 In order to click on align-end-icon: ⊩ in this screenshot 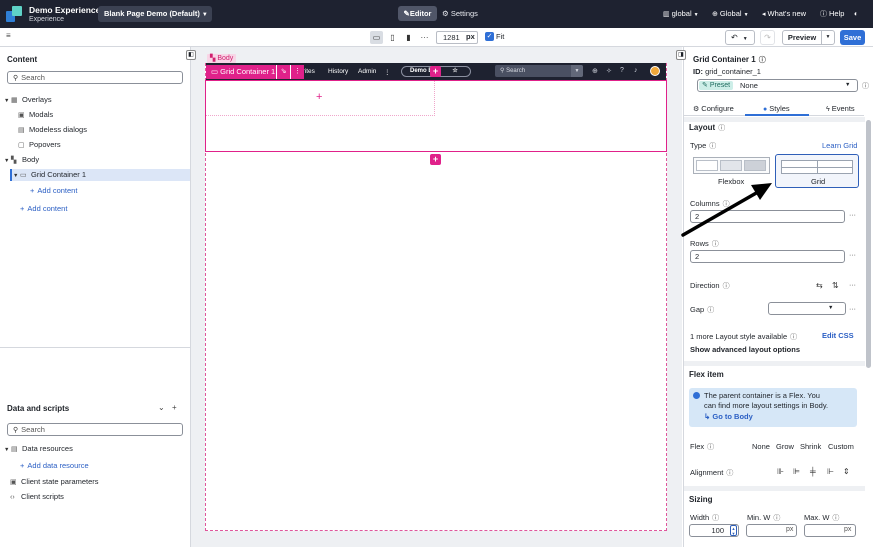, I will do `click(830, 471)`.